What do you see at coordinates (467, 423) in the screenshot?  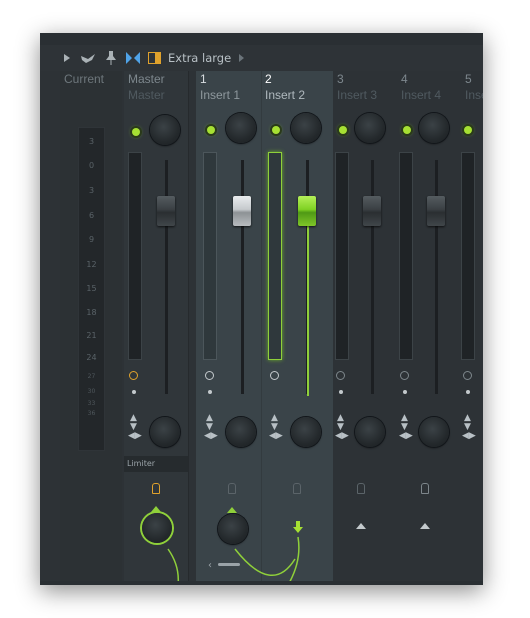 I see `insert-swap-updown-icon-5: ▲ ▼` at bounding box center [467, 423].